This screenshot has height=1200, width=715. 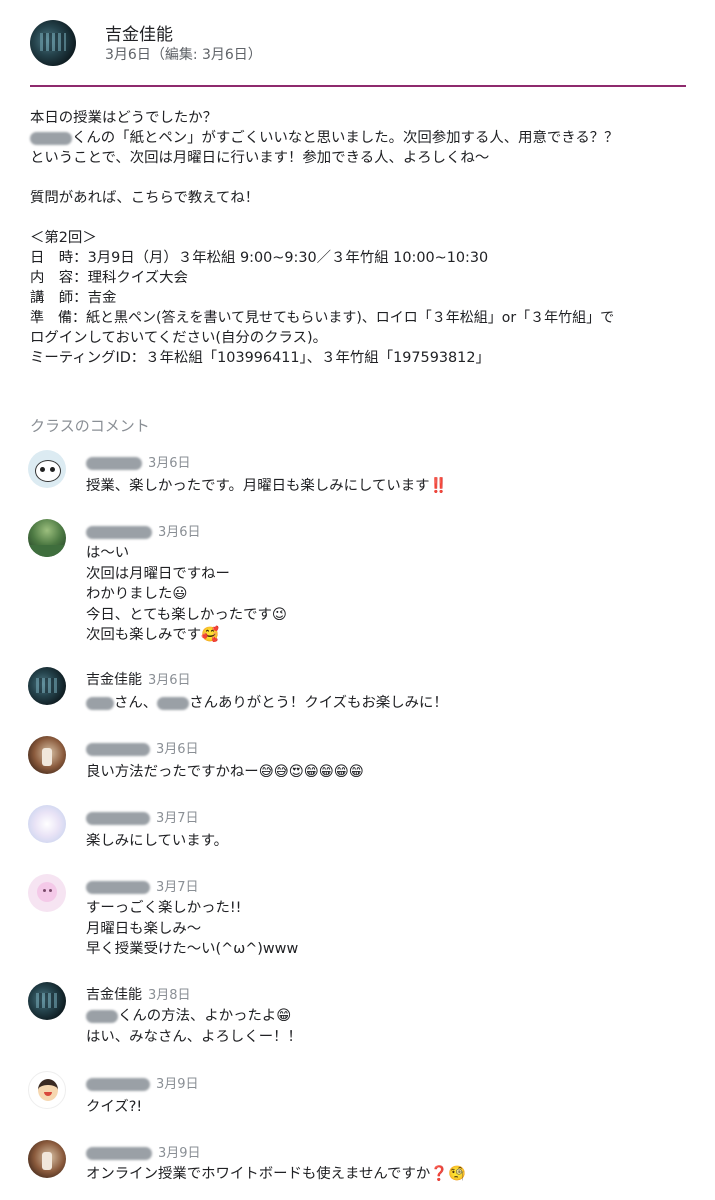 What do you see at coordinates (358, 759) in the screenshot?
I see `comment-item: 3月6日 良い方法だったですかねー😅😅😍😁😁😁😁` at bounding box center [358, 759].